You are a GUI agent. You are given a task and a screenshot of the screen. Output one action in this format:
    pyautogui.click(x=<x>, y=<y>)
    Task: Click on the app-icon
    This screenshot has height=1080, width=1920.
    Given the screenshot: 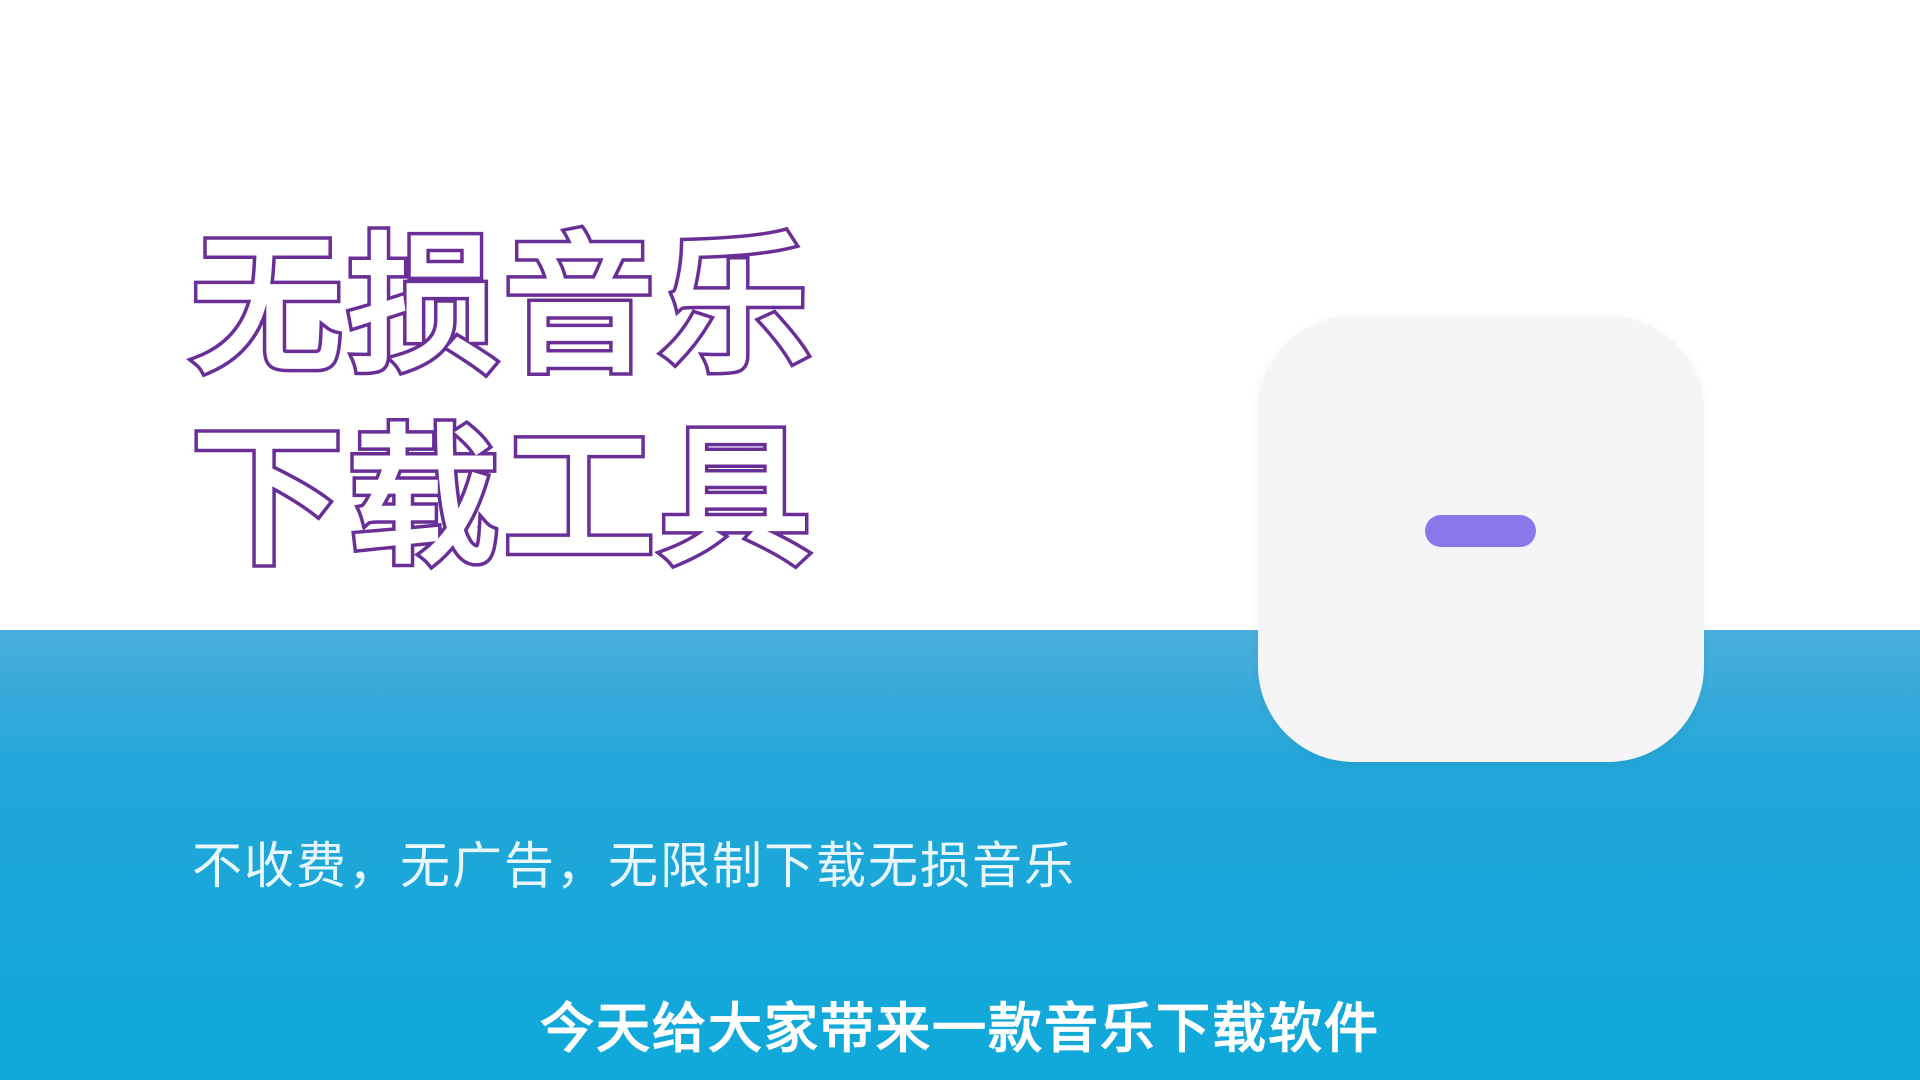 What is the action you would take?
    pyautogui.click(x=1481, y=539)
    